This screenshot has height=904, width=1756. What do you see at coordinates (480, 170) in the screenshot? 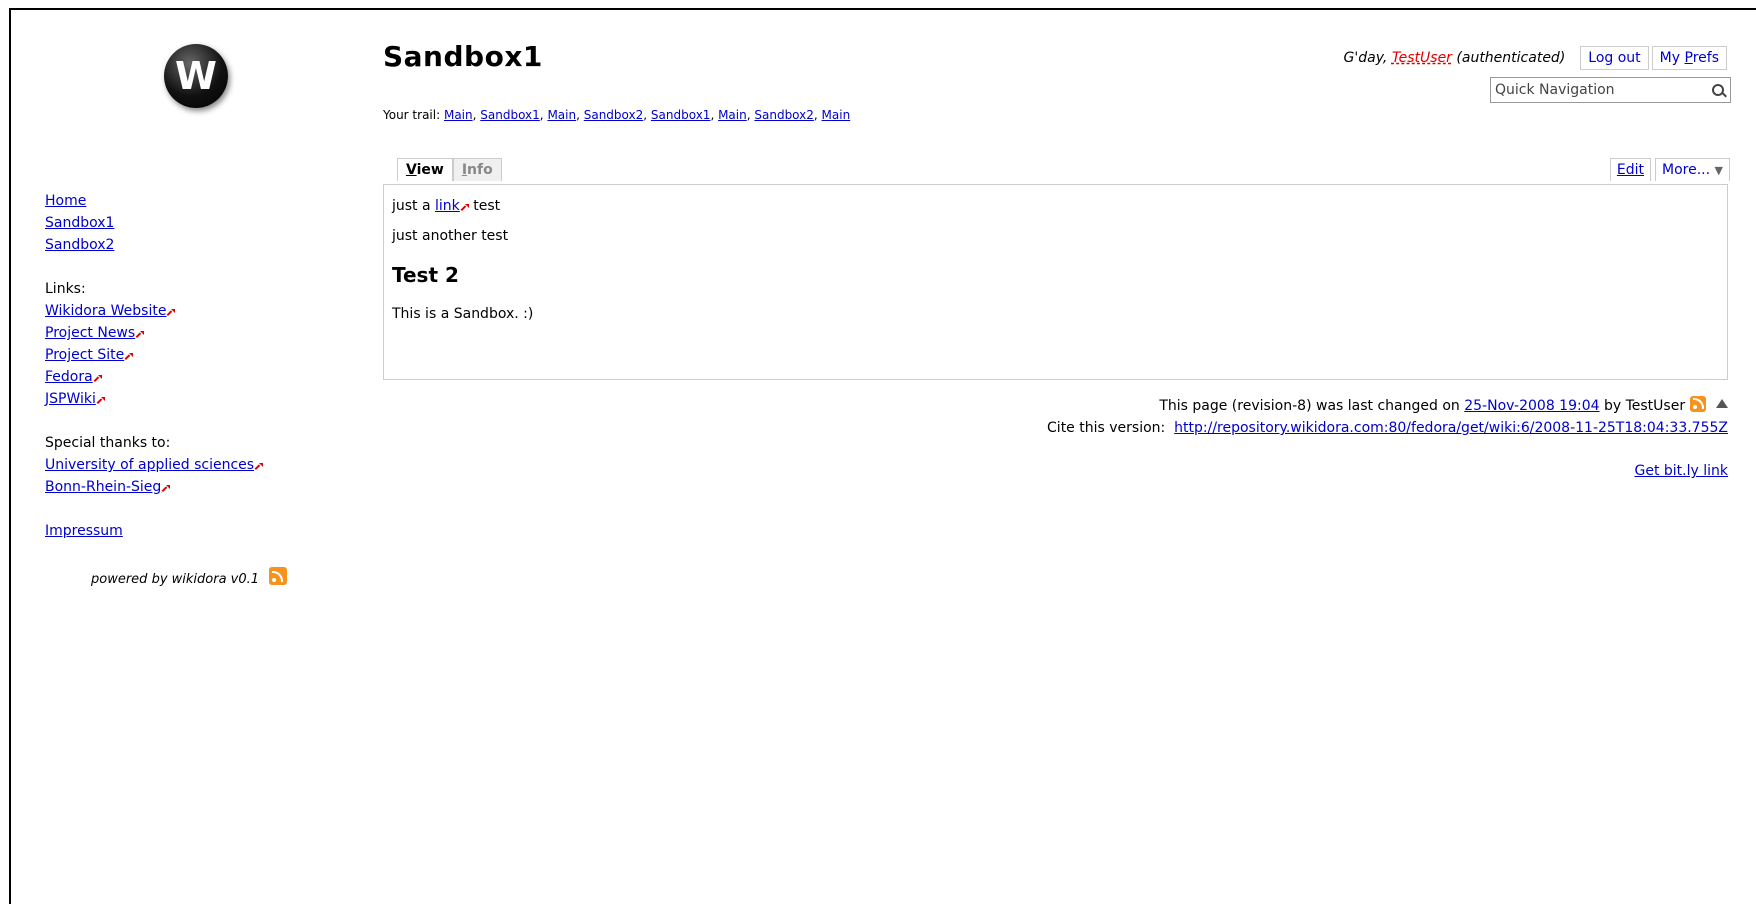
I see `tab-info-rest: nfo` at bounding box center [480, 170].